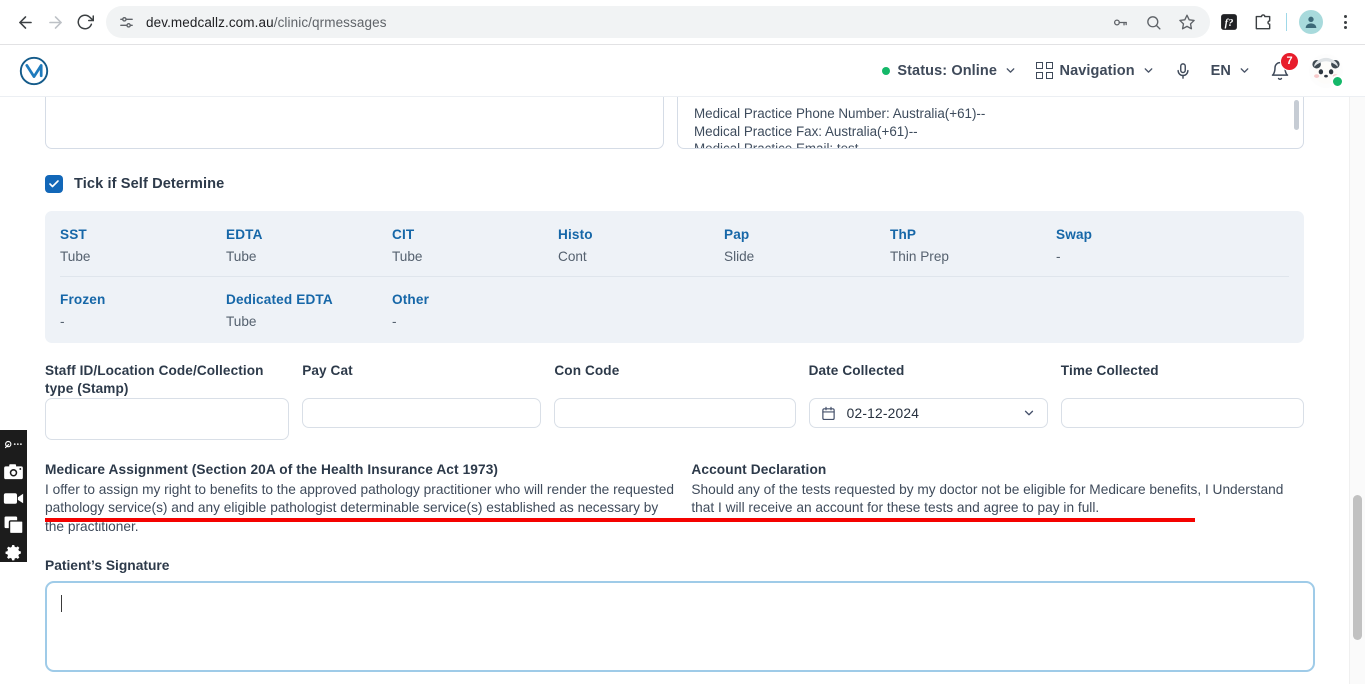 This screenshot has width=1365, height=684. What do you see at coordinates (14, 552) in the screenshot?
I see `gear-icon` at bounding box center [14, 552].